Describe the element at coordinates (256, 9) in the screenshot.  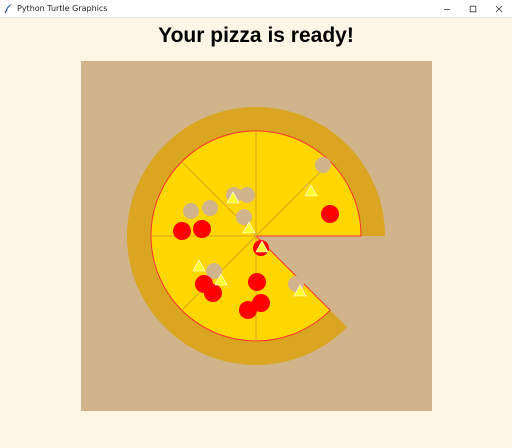
I see `title-bar: Python Turtle Graphics` at that location.